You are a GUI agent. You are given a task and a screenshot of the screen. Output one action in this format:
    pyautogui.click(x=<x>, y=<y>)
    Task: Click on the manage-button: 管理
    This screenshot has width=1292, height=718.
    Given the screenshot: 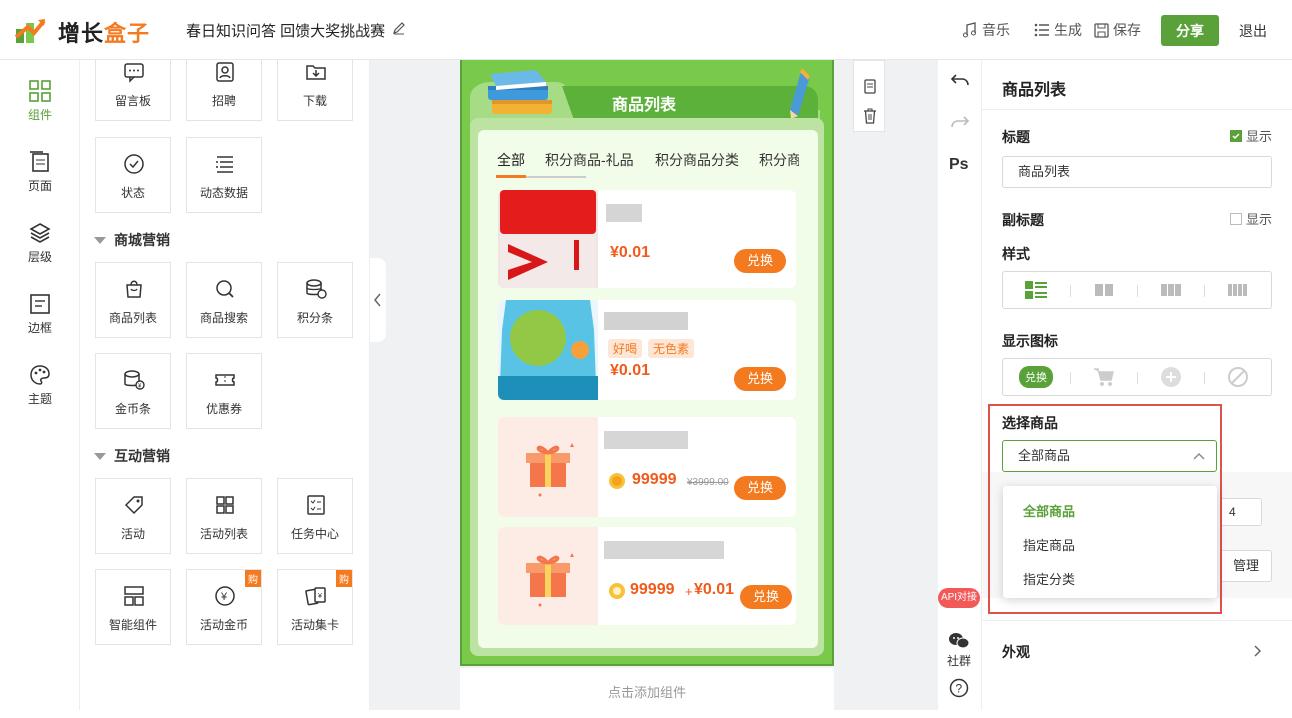 What is the action you would take?
    pyautogui.click(x=1246, y=566)
    